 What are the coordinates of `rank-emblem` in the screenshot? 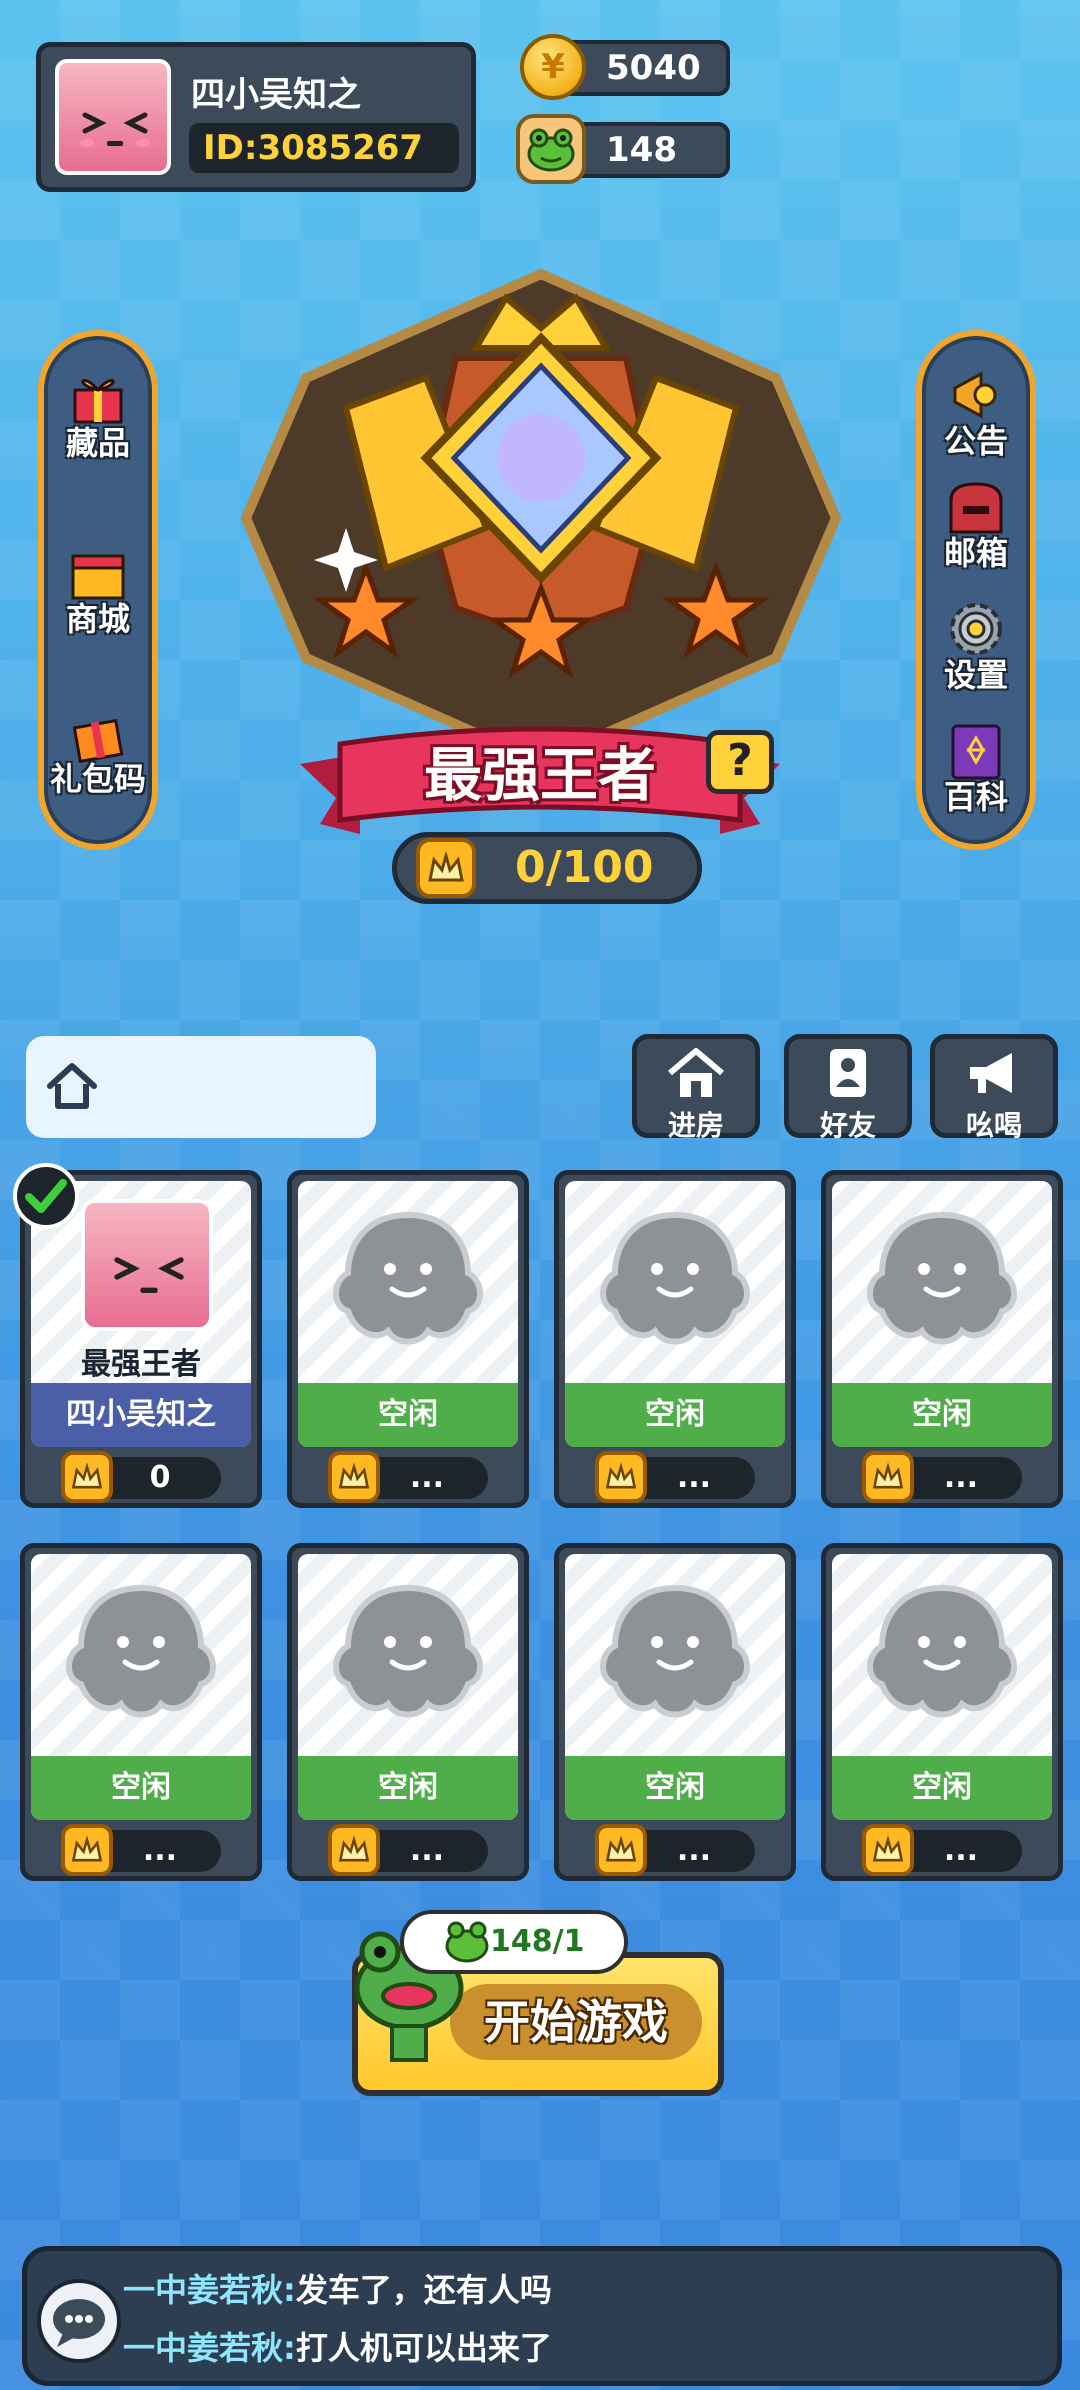 It's located at (541, 518).